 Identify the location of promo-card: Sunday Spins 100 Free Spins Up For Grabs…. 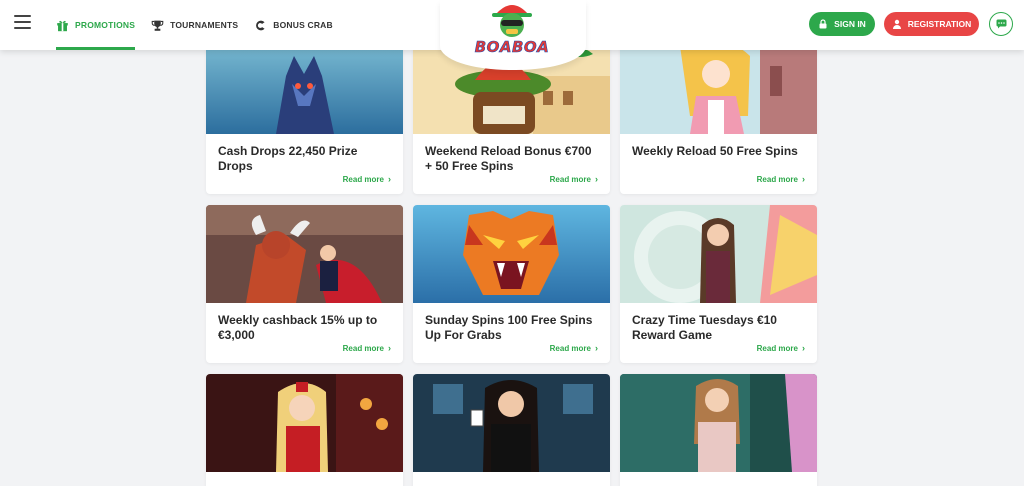
(511, 284).